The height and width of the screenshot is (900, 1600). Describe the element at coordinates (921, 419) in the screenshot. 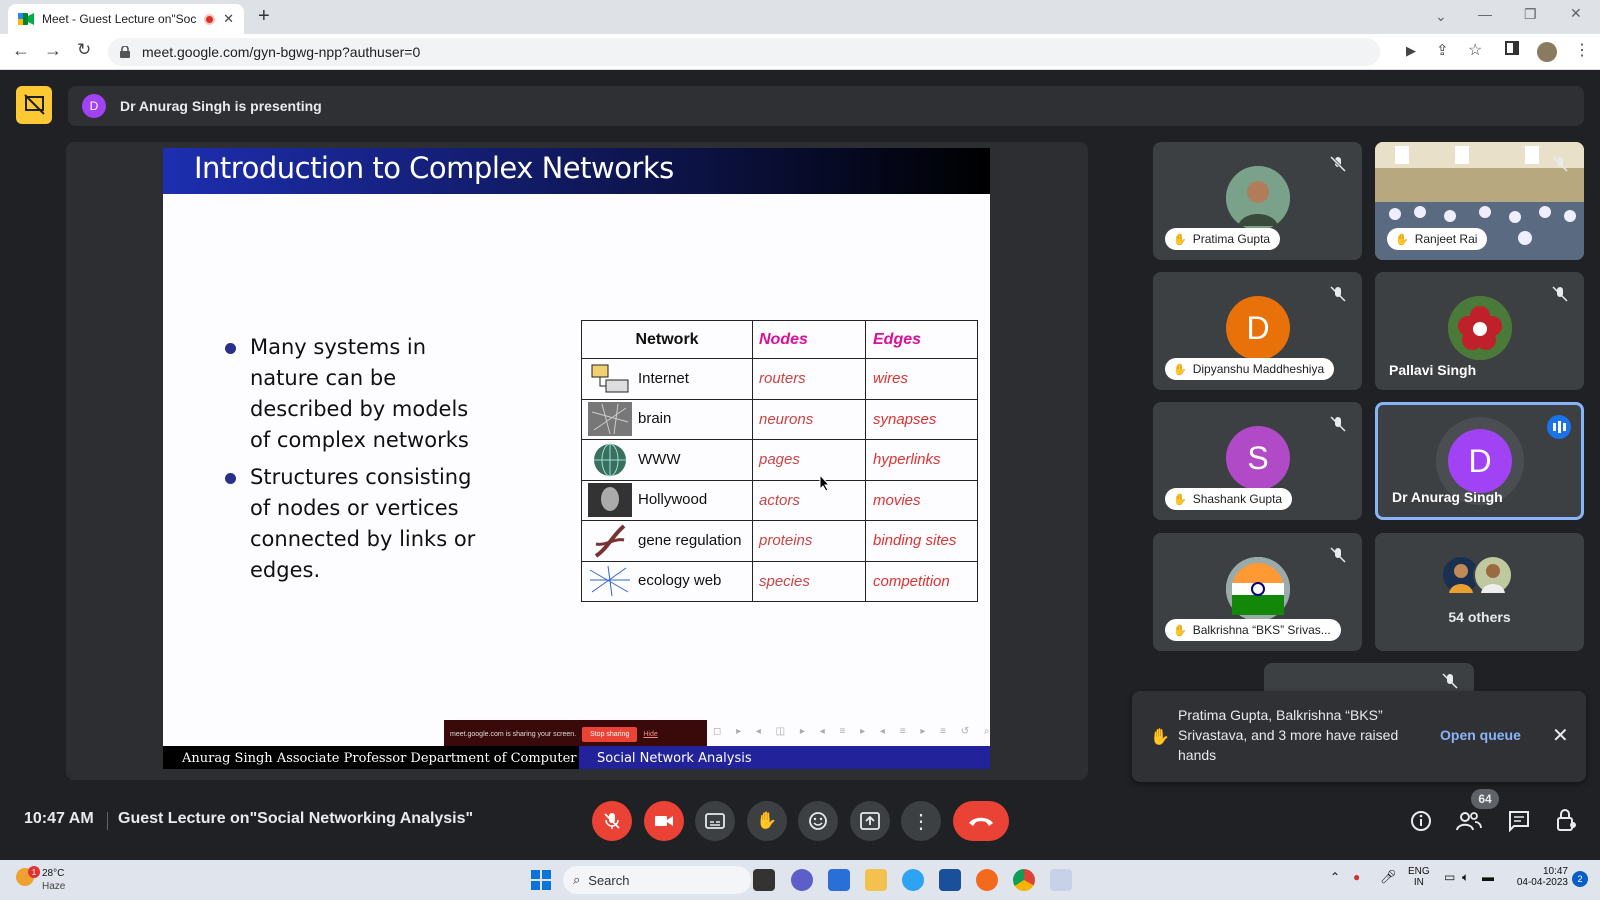

I see `edges-cell: synapses` at that location.